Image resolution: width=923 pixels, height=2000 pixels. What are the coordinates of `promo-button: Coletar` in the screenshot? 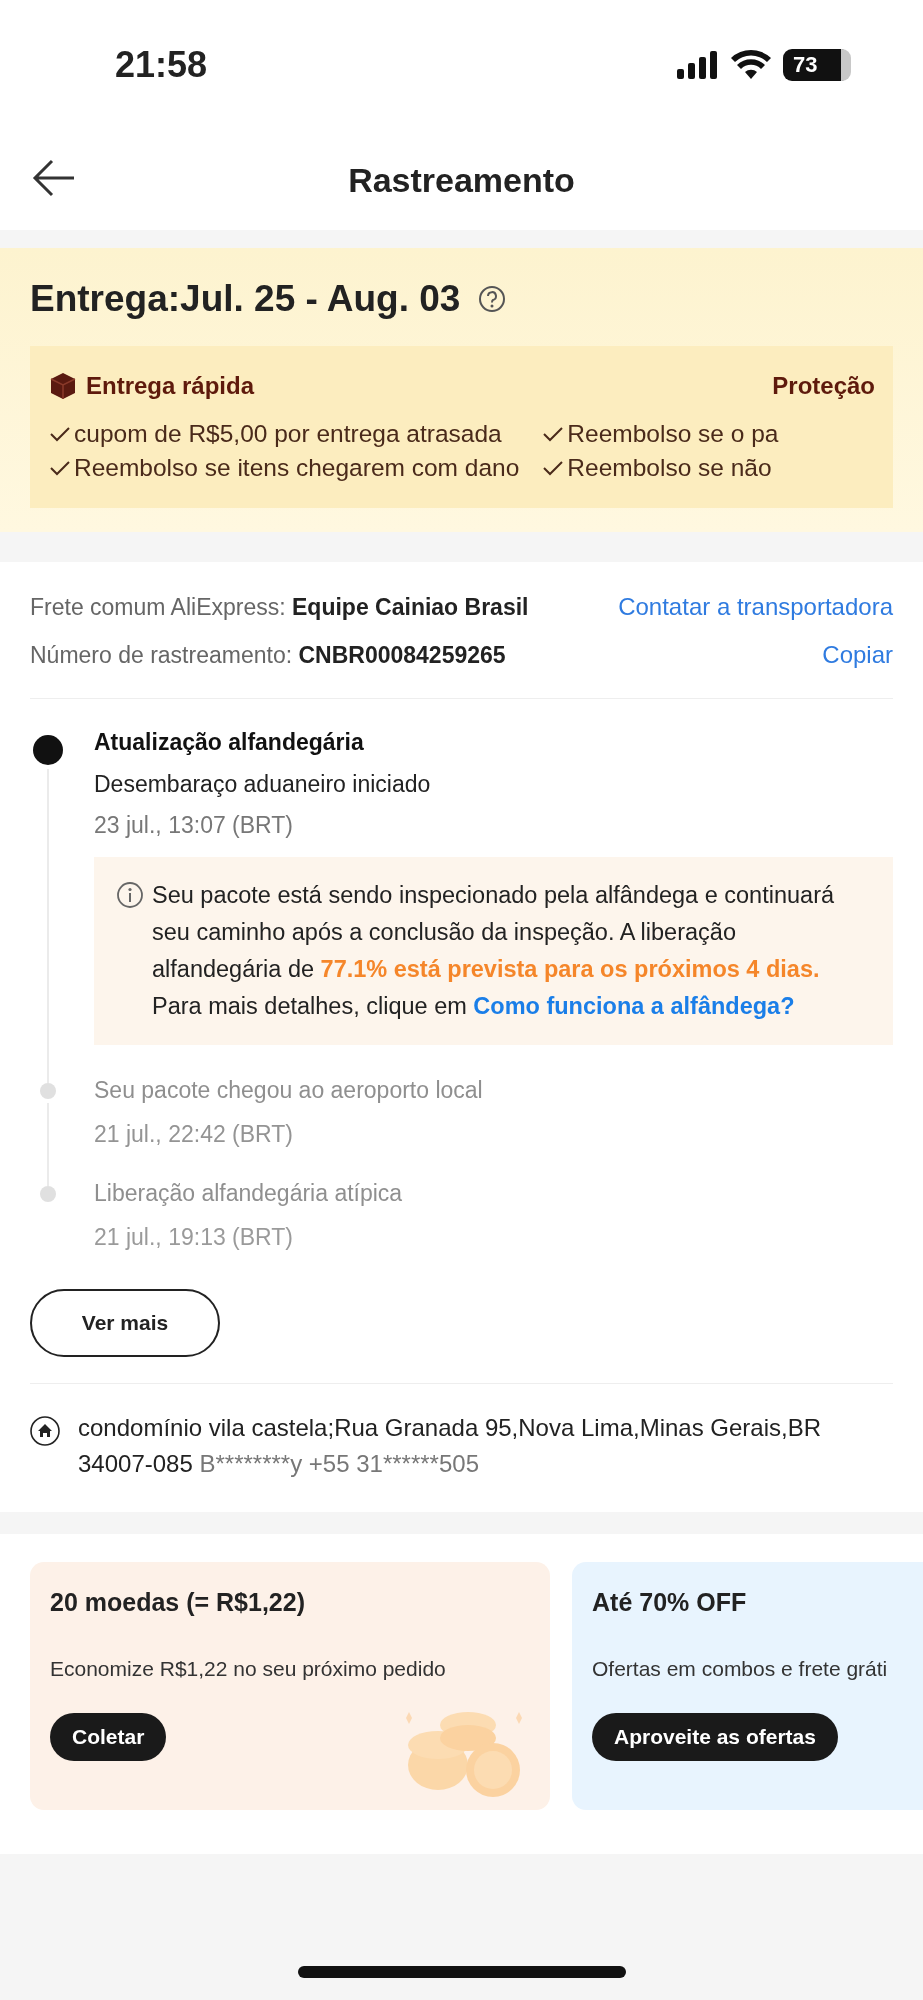 It's located at (108, 1737).